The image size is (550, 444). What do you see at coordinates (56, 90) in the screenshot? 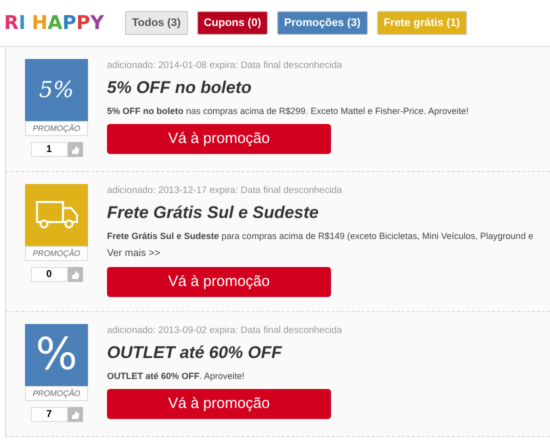
I see `tile-text: 5%` at bounding box center [56, 90].